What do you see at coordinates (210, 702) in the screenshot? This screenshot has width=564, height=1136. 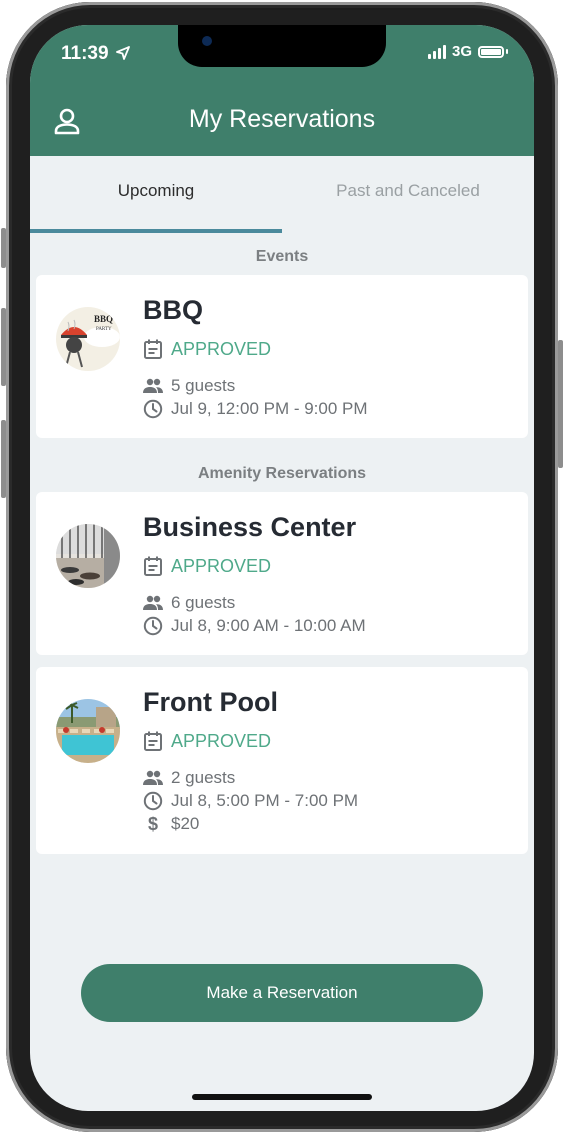 I see `card-title: Front Pool` at bounding box center [210, 702].